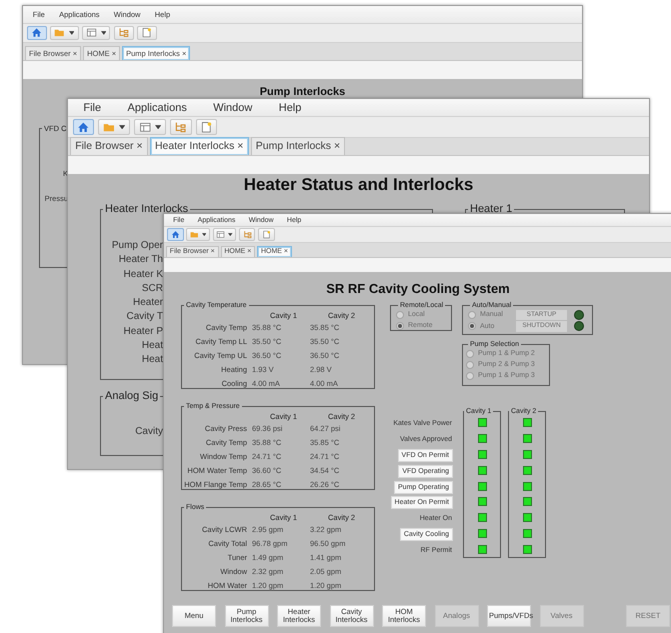  I want to click on group-title: Heater 1, so click(491, 209).